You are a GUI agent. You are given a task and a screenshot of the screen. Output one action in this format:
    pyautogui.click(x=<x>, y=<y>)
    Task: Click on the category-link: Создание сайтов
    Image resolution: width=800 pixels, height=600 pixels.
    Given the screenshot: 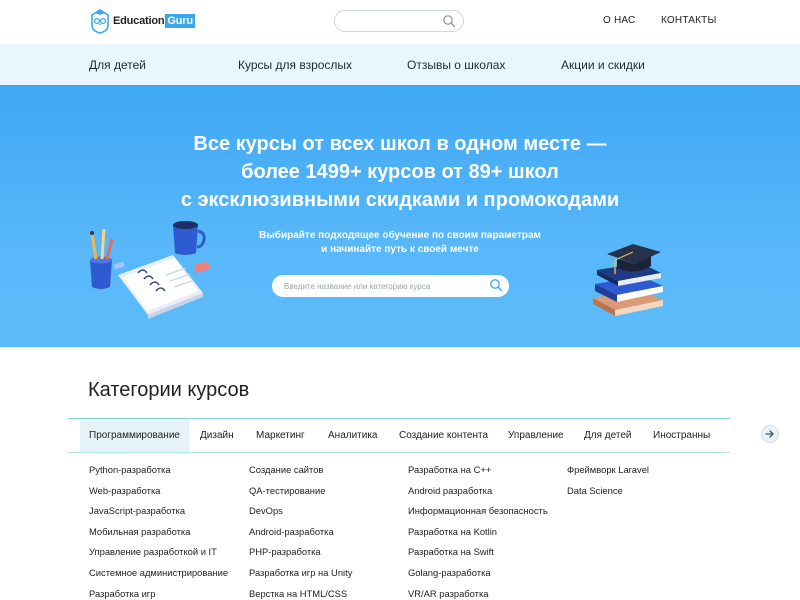 What is the action you would take?
    pyautogui.click(x=300, y=473)
    